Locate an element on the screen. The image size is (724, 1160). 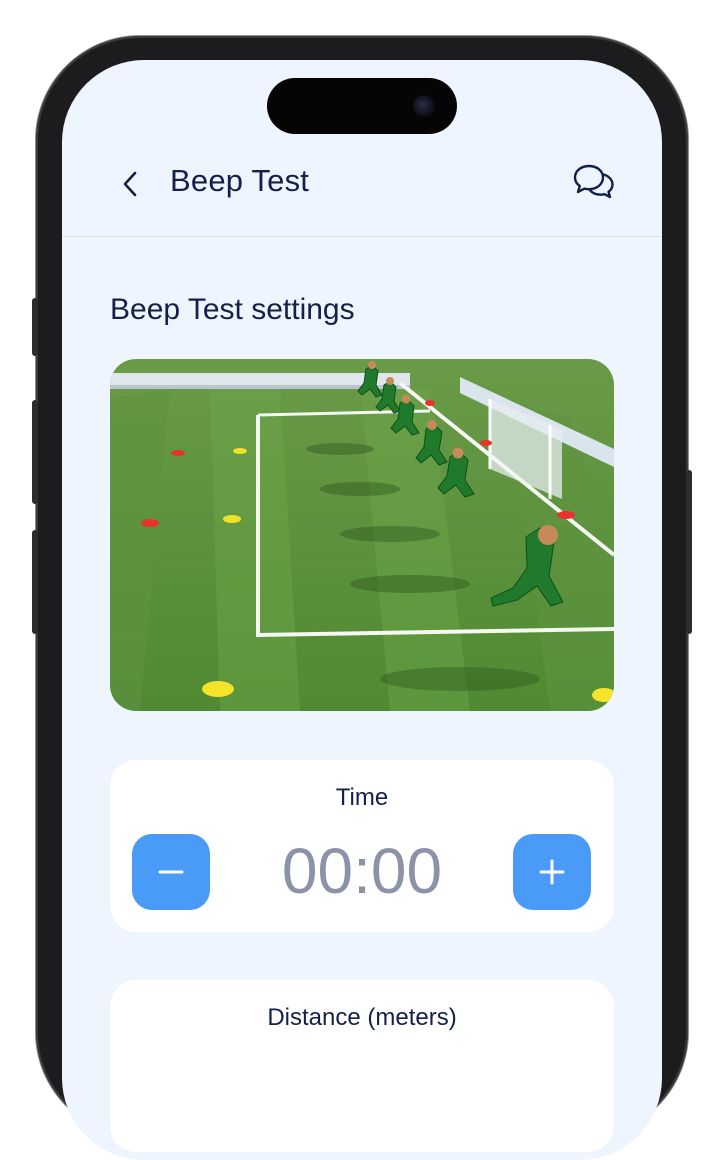
chat-bubbles-icon is located at coordinates (593, 181).